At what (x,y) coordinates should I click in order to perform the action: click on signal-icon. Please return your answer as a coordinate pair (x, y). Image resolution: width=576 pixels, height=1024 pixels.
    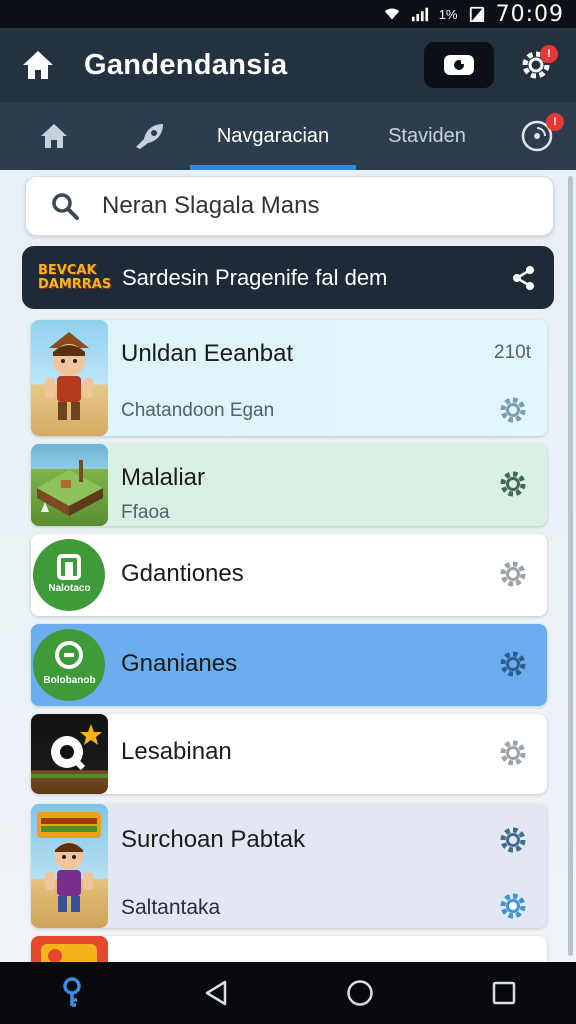
    Looking at the image, I should click on (419, 14).